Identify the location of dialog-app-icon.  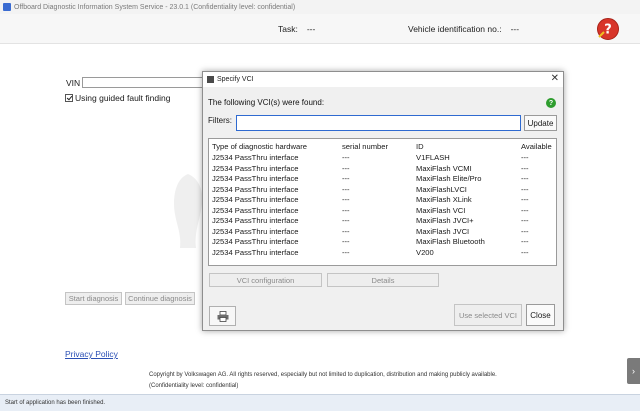
(210, 79).